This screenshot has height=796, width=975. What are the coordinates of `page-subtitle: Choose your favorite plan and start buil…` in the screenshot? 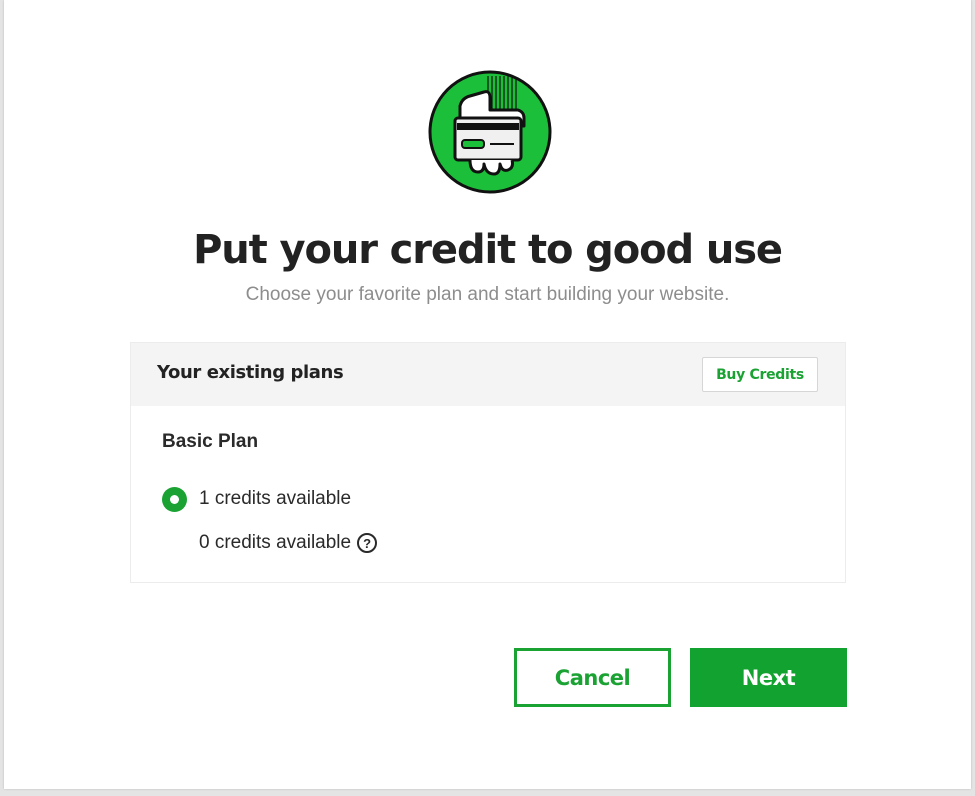 It's located at (487, 294).